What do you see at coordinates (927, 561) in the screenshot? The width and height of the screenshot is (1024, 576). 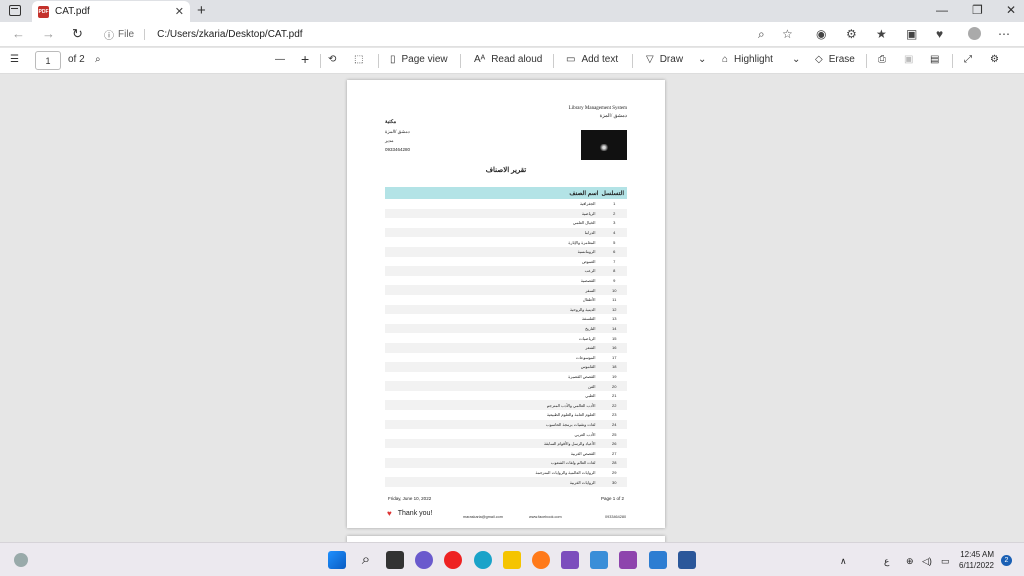 I see `volume-icon: ◁)` at bounding box center [927, 561].